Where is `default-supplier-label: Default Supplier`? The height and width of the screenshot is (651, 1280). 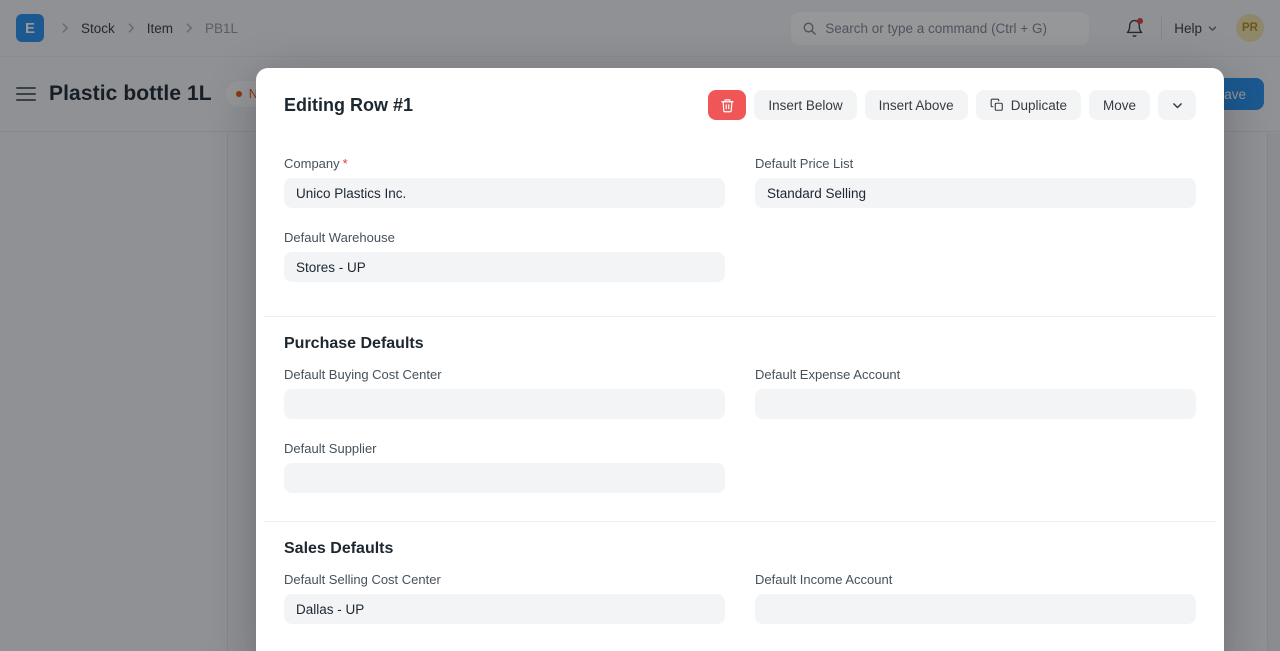 default-supplier-label: Default Supplier is located at coordinates (330, 448).